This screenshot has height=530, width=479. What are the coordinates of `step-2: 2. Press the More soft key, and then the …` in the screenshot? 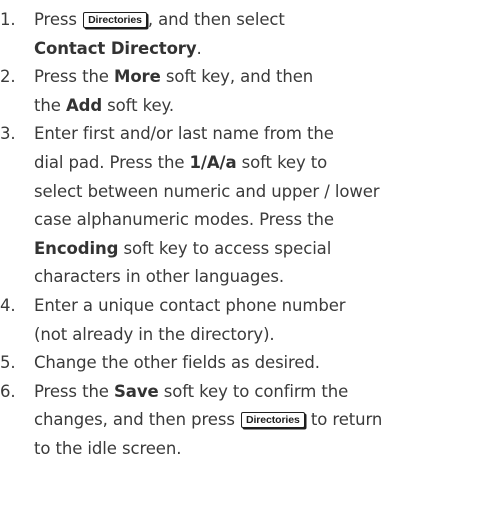 It's located at (239, 91).